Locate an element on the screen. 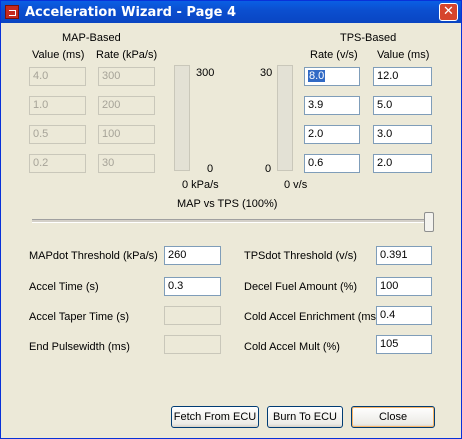 This screenshot has height=439, width=462. map-rate-3-field: 100 is located at coordinates (126, 134).